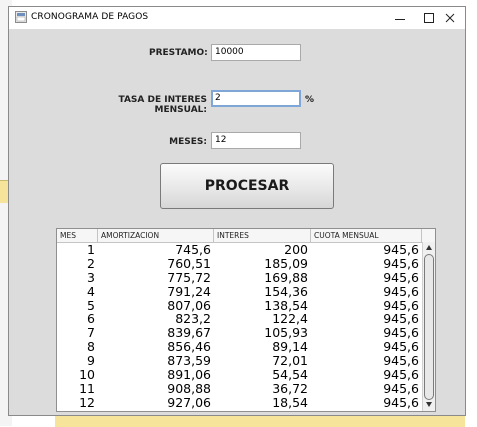 This screenshot has width=477, height=427. Describe the element at coordinates (429, 247) in the screenshot. I see `scroll-up-icon` at that location.